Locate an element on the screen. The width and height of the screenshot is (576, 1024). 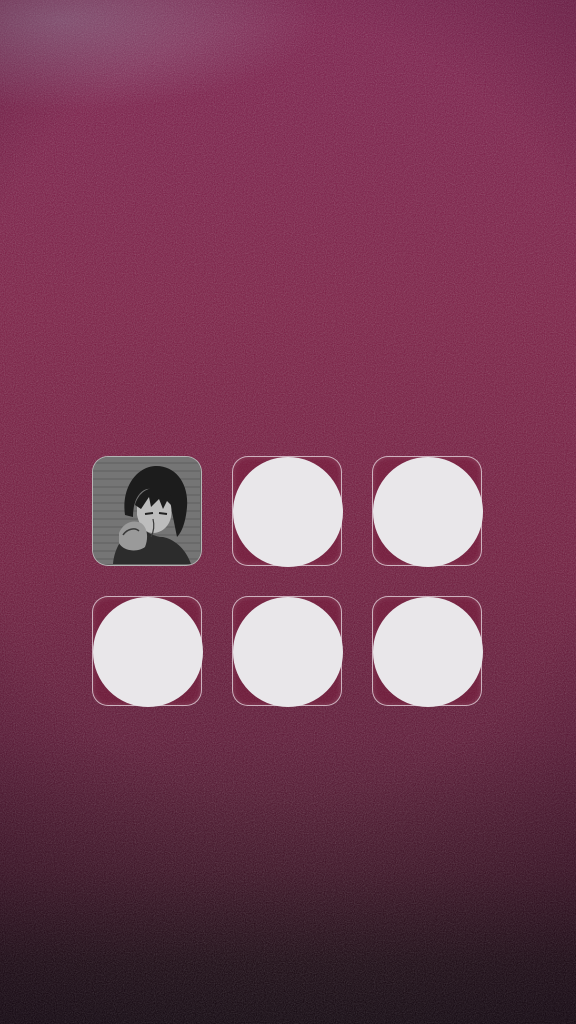
anime-girl-photo is located at coordinates (146, 510).